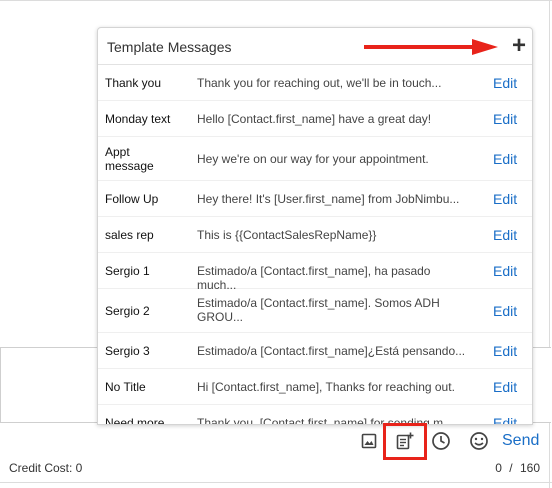 The width and height of the screenshot is (552, 488). Describe the element at coordinates (127, 271) in the screenshot. I see `template-name: Sergio 1` at that location.